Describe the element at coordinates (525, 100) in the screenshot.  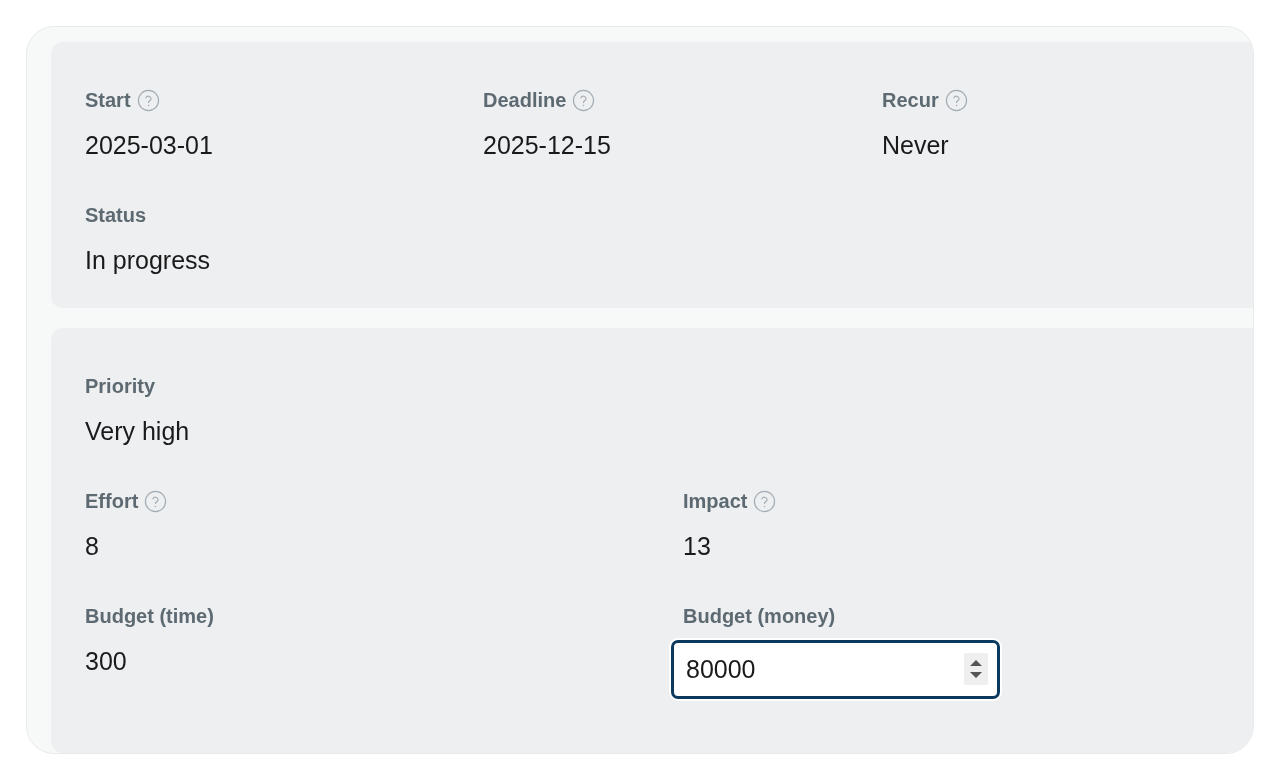
I see `field-label: Deadline` at that location.